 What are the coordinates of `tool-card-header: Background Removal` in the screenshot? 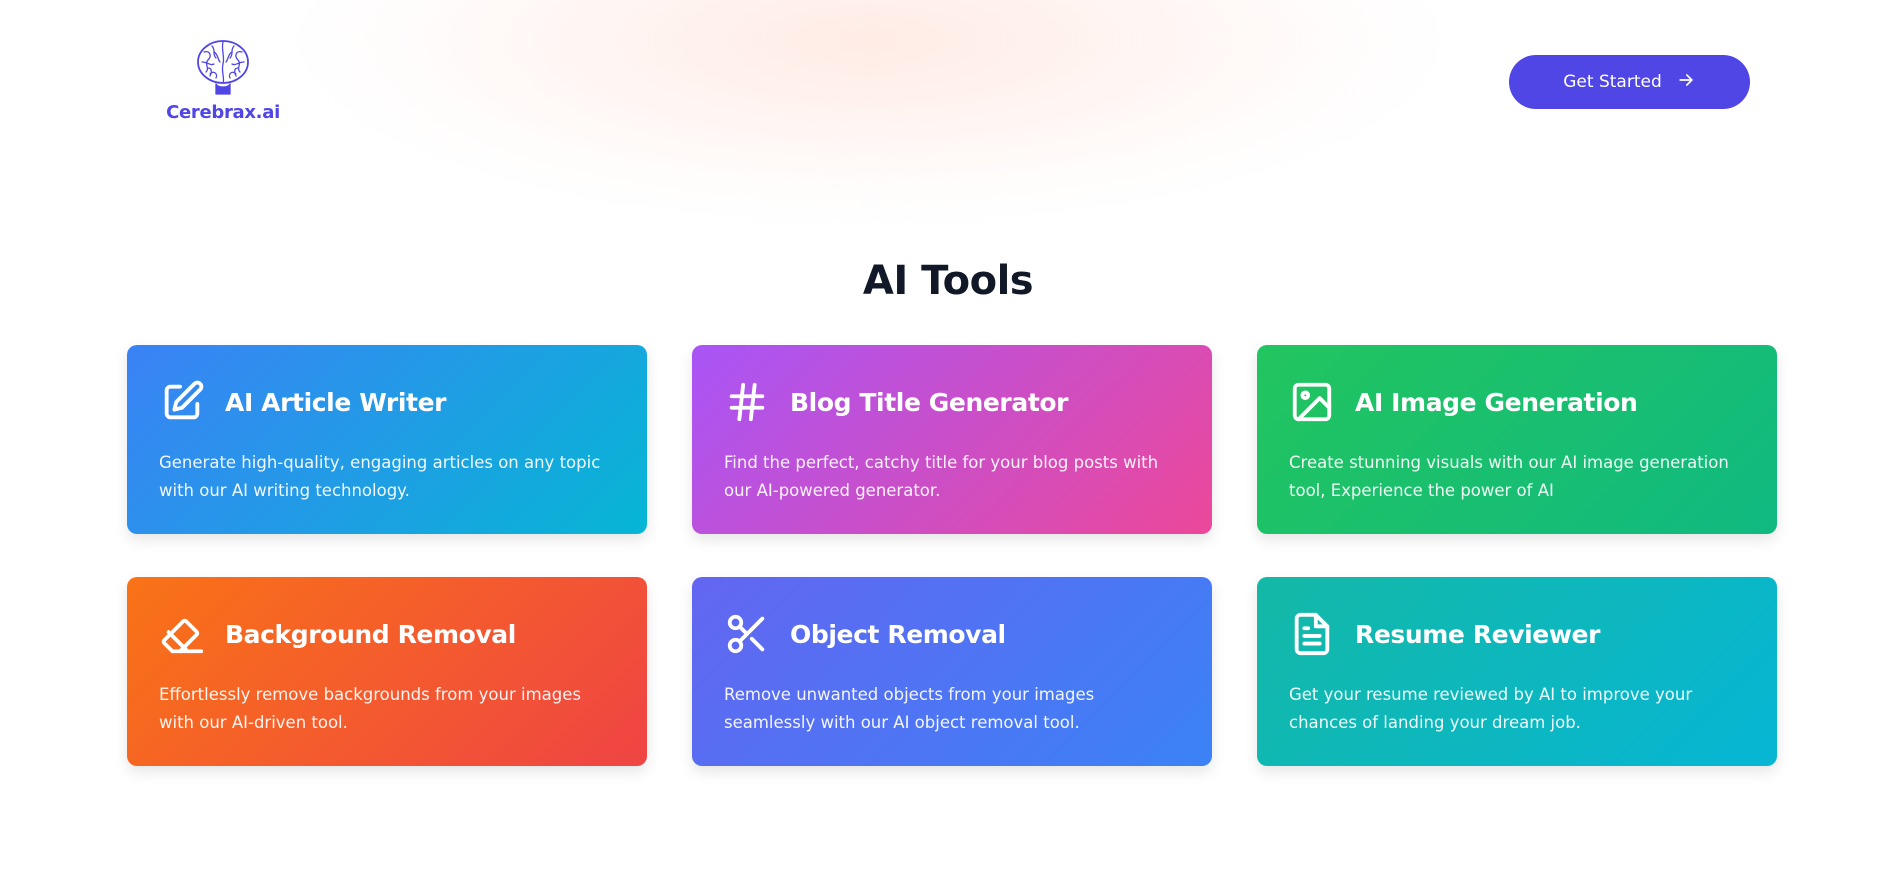 It's located at (387, 634).